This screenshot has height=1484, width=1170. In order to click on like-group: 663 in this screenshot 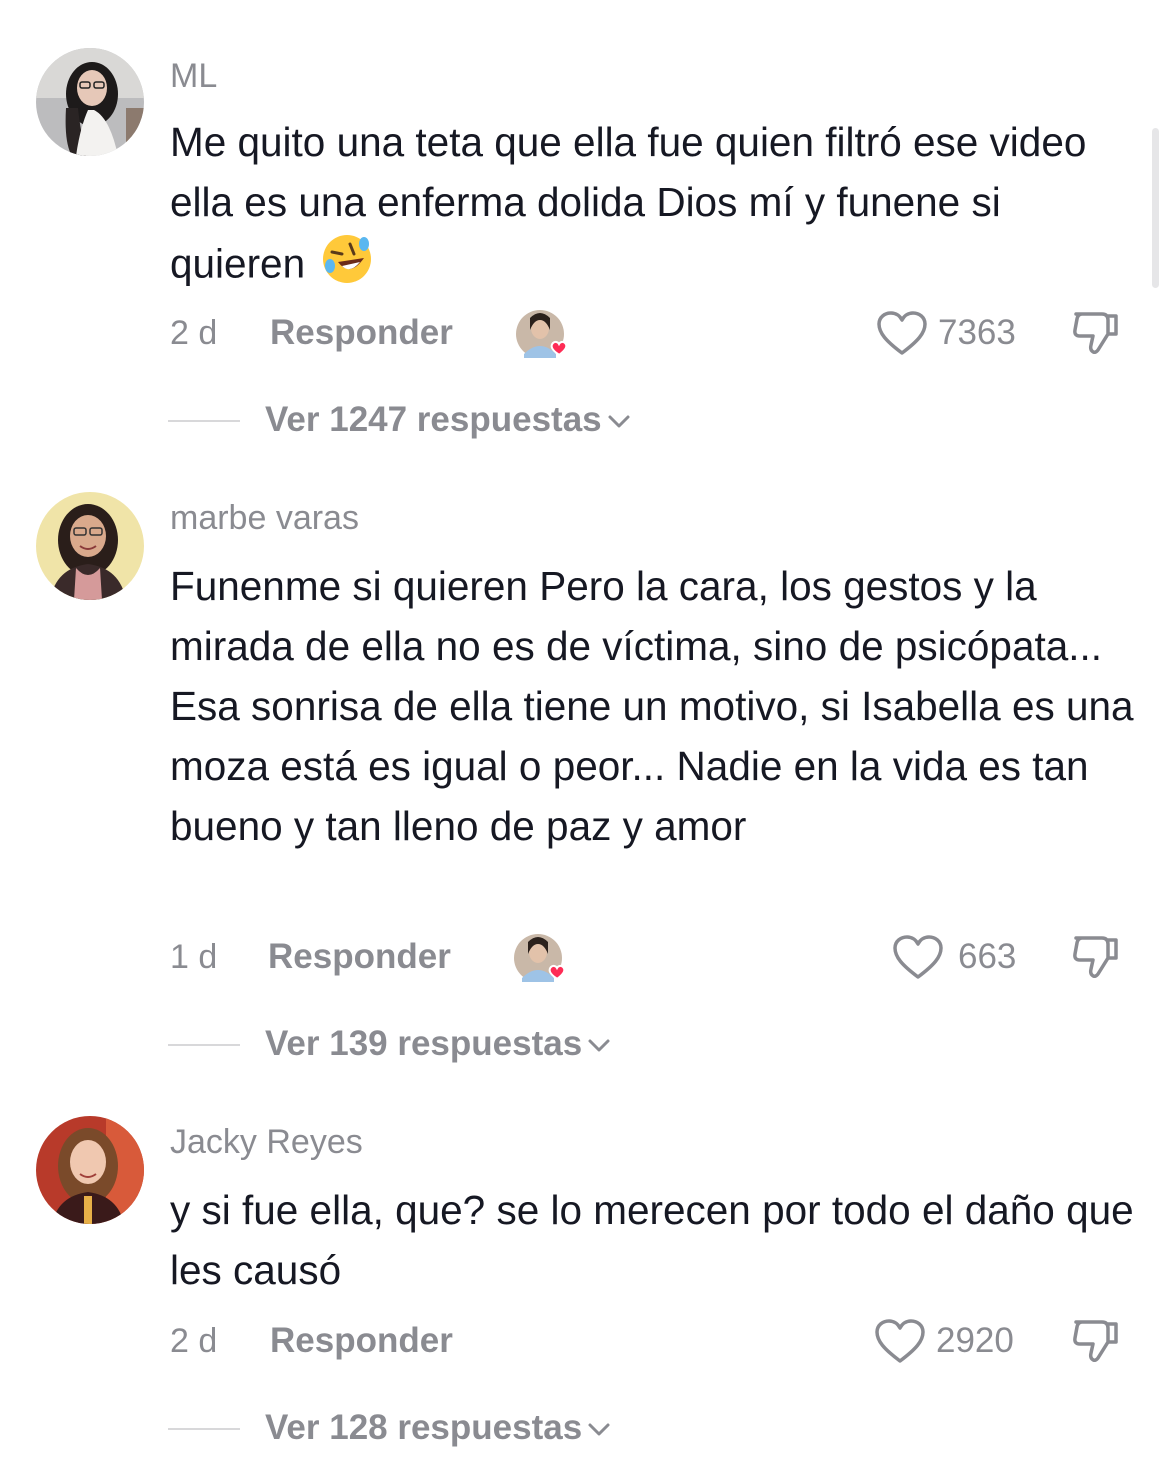, I will do `click(962, 957)`.